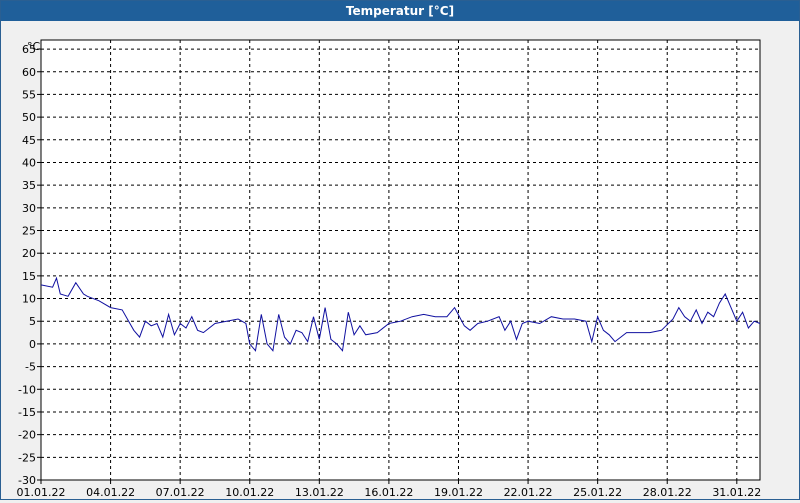 The width and height of the screenshot is (800, 503). What do you see at coordinates (736, 492) in the screenshot?
I see `x-tick-label: 31.01.22` at bounding box center [736, 492].